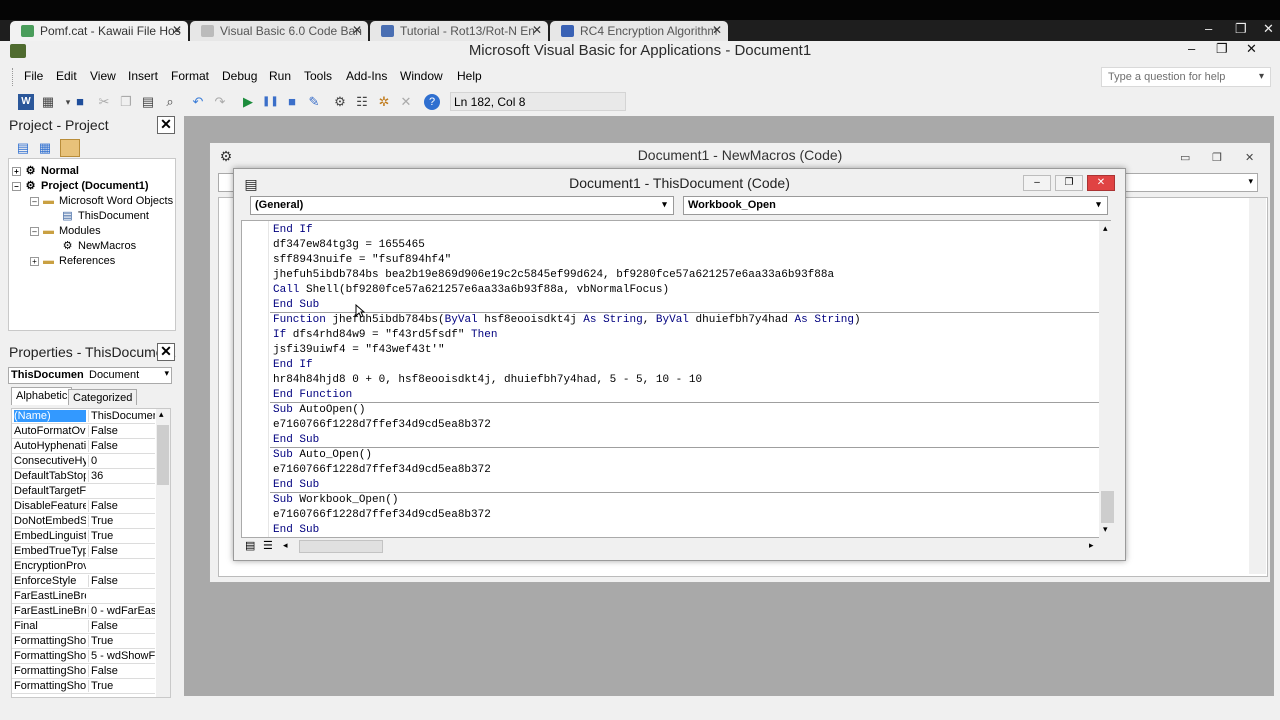 This screenshot has height=720, width=1280. Describe the element at coordinates (384, 102) in the screenshot. I see `object-browser-icon: ✲` at that location.